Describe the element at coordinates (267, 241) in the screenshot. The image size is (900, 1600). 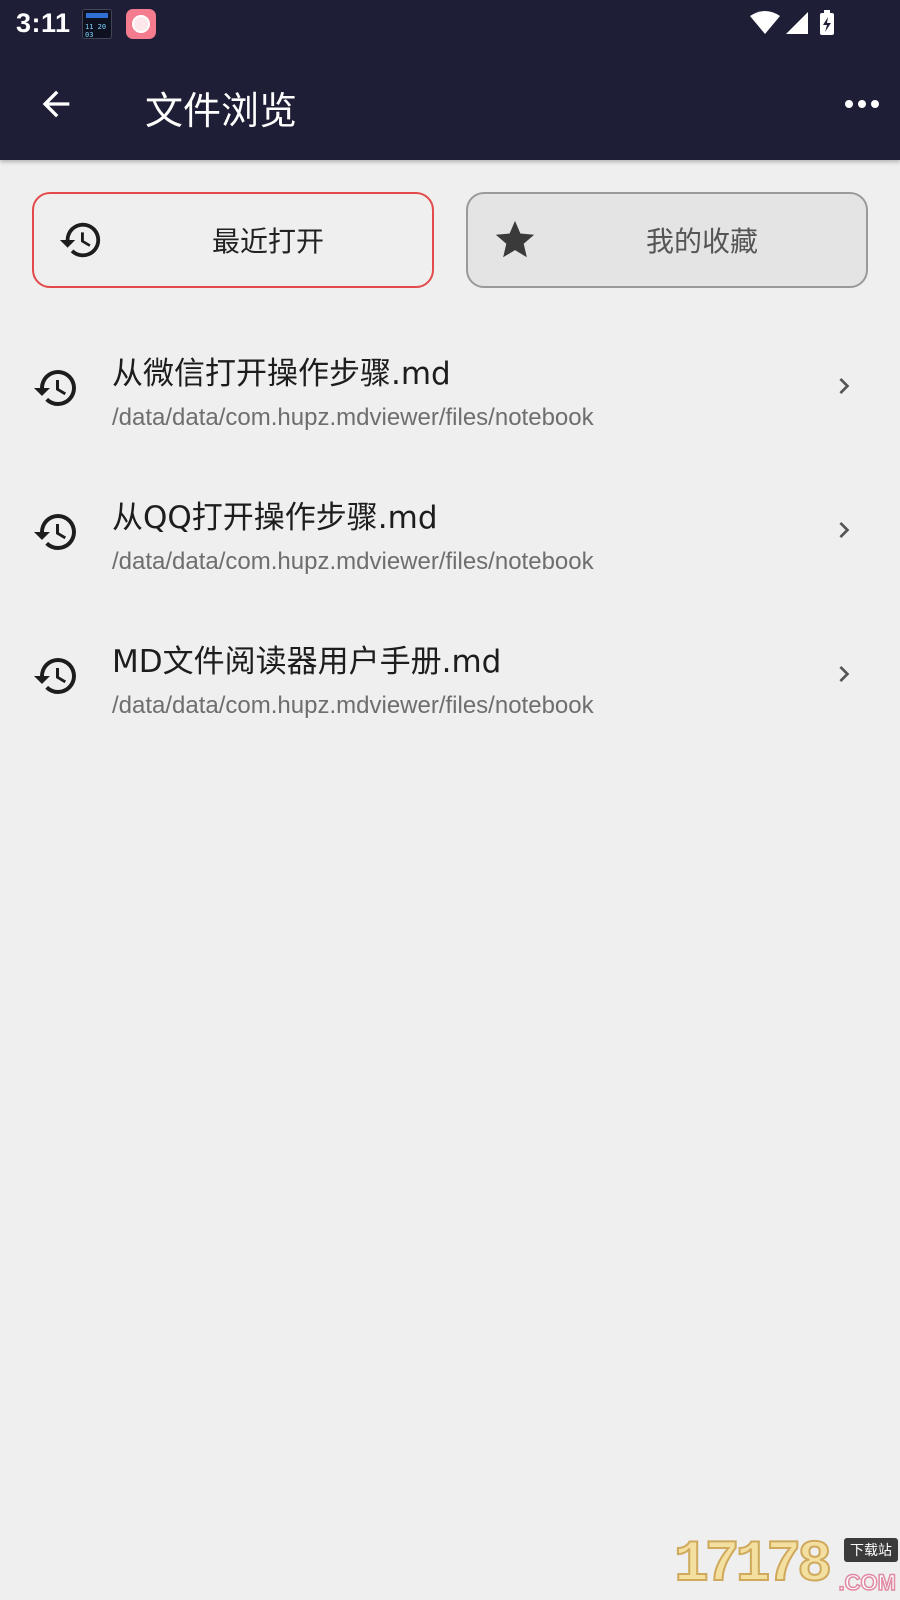
I see `recent-opened-label: 最近打开` at that location.